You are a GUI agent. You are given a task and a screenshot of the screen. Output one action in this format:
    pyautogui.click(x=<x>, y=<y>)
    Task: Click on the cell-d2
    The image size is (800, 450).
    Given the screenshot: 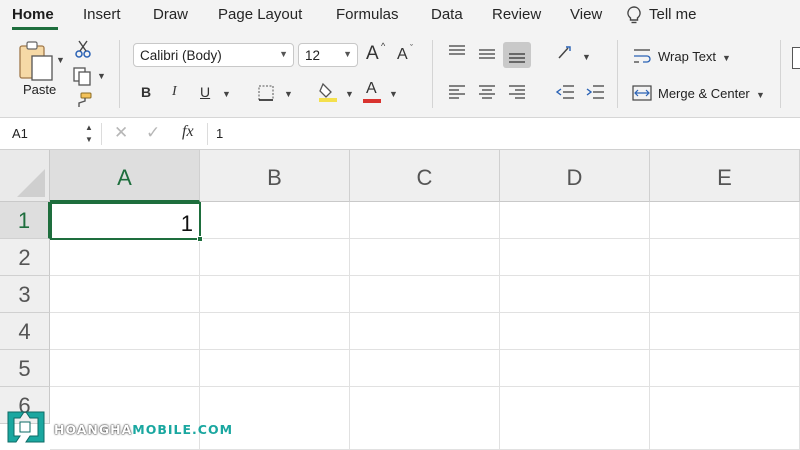 What is the action you would take?
    pyautogui.click(x=575, y=257)
    